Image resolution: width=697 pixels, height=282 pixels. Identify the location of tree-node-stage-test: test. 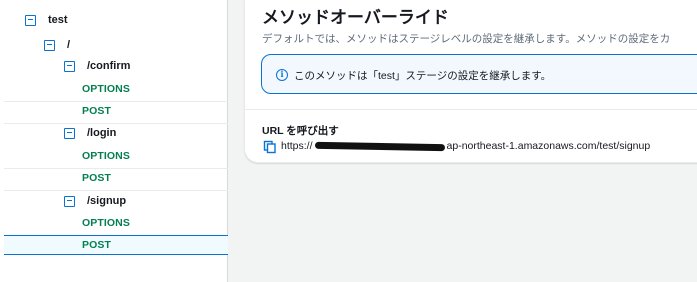
(46, 20).